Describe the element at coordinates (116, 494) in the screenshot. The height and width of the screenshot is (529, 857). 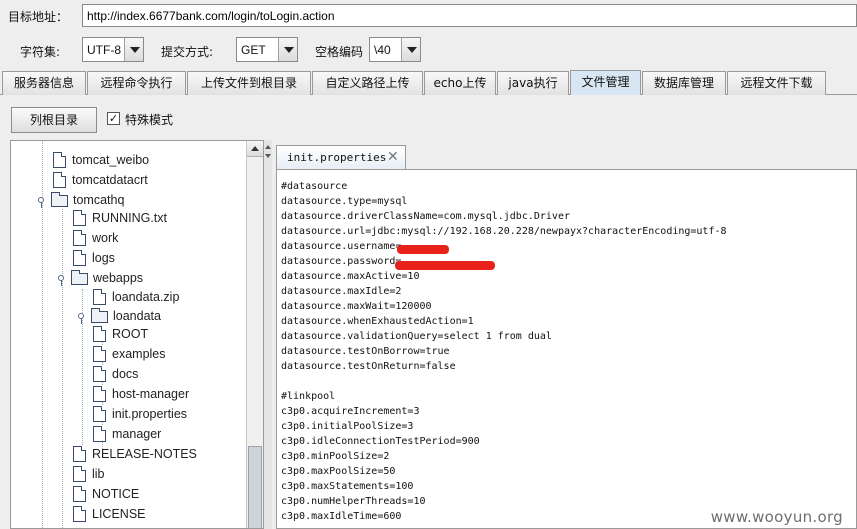
I see `tree-item-label: NOTICE` at that location.